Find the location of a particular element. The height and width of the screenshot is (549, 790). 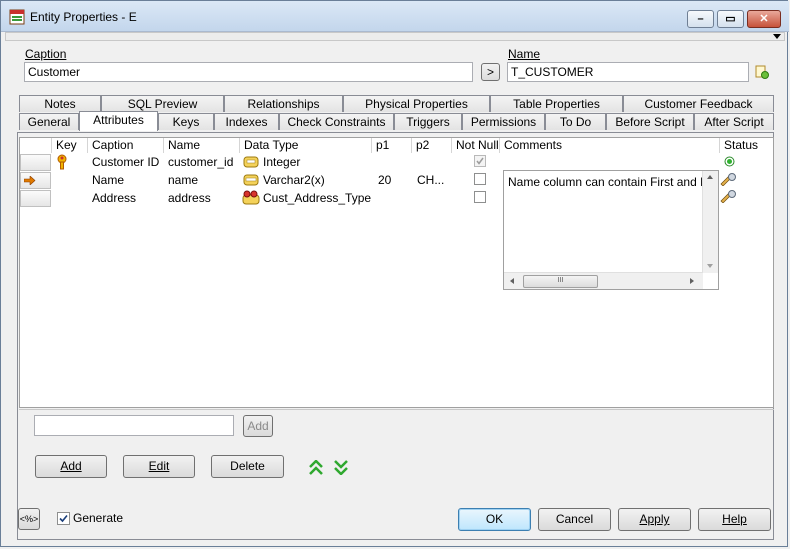

tab-attributes: Attributes is located at coordinates (118, 121).